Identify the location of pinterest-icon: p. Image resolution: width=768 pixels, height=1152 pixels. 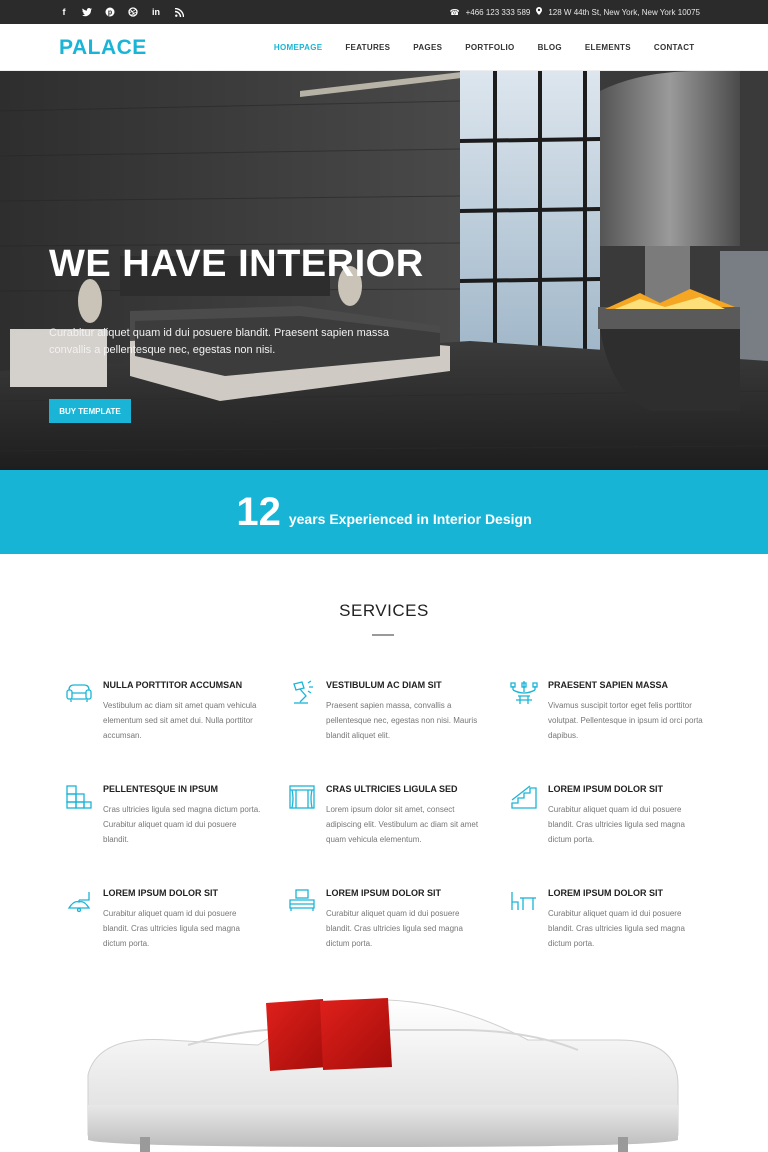
(110, 12).